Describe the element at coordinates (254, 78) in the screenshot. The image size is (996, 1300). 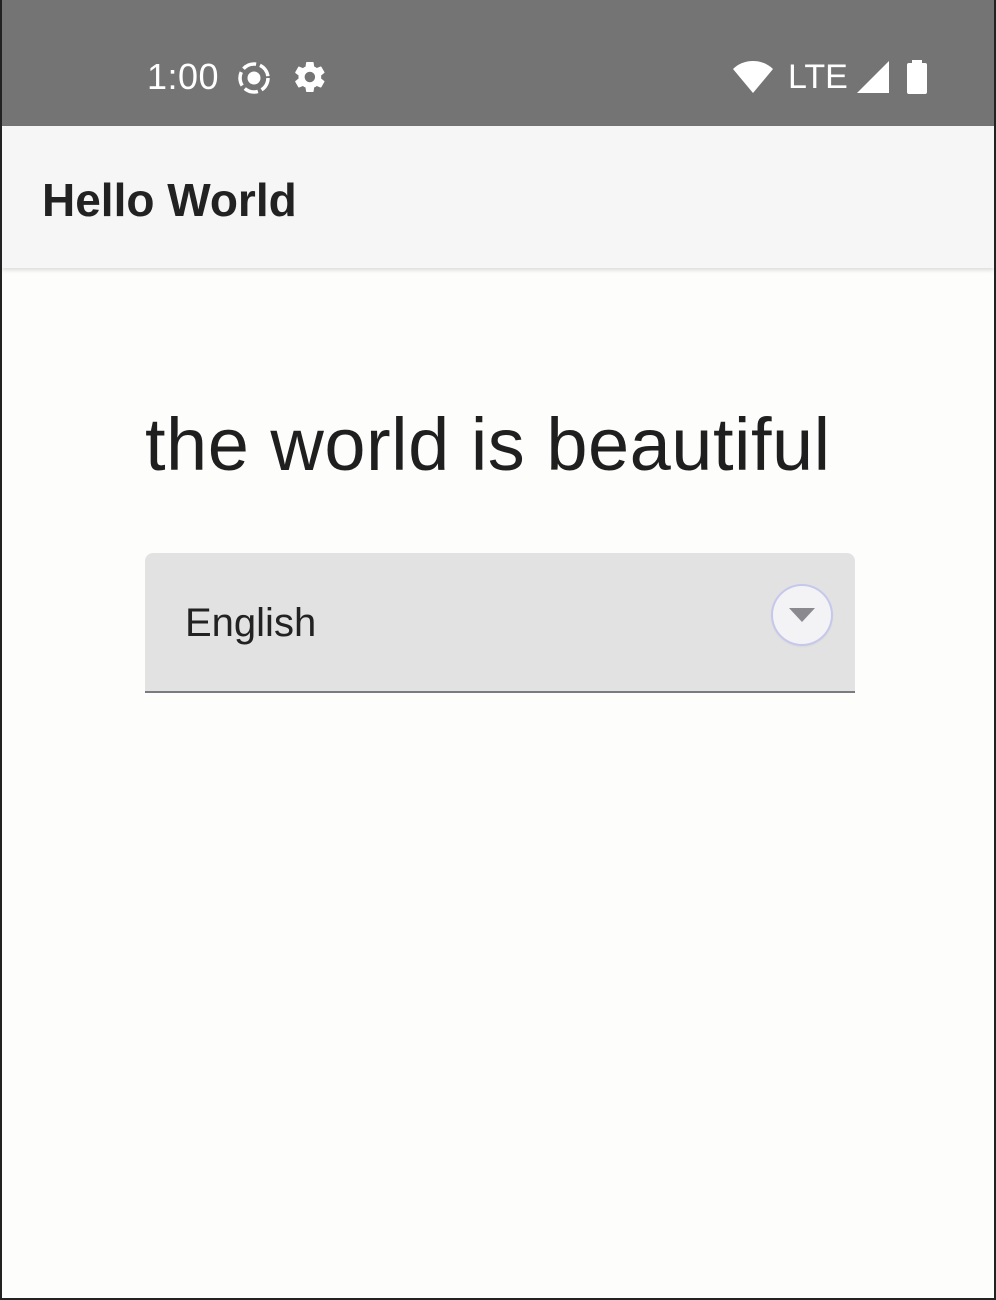
I see `screen-record-icon` at that location.